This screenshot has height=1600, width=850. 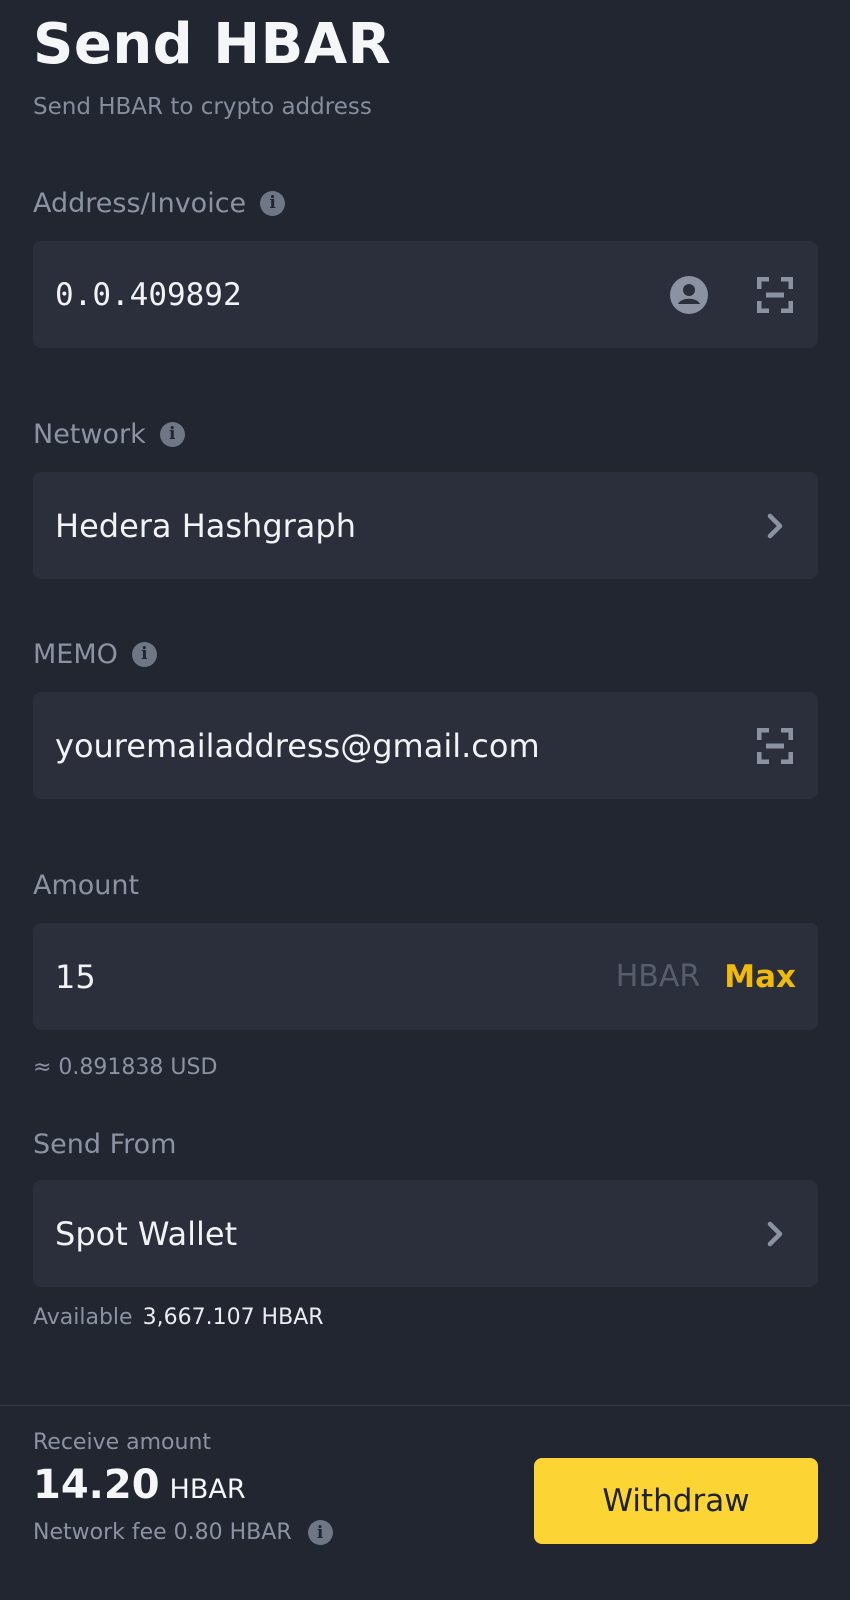 I want to click on address-field: 0.0.409892, so click(x=425, y=294).